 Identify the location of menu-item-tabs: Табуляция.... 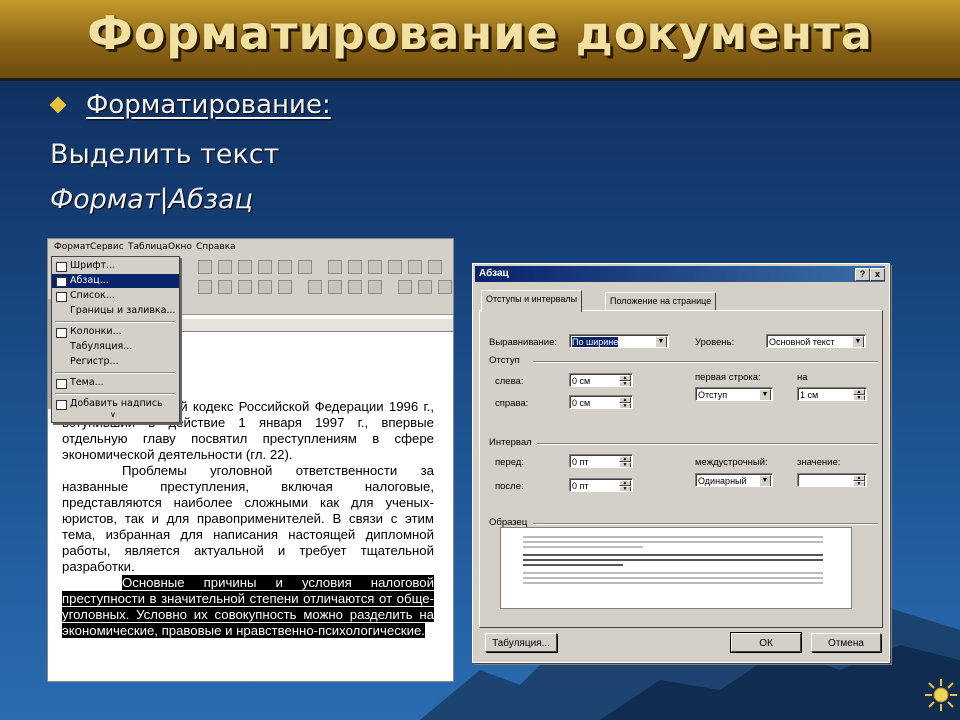
(115, 347).